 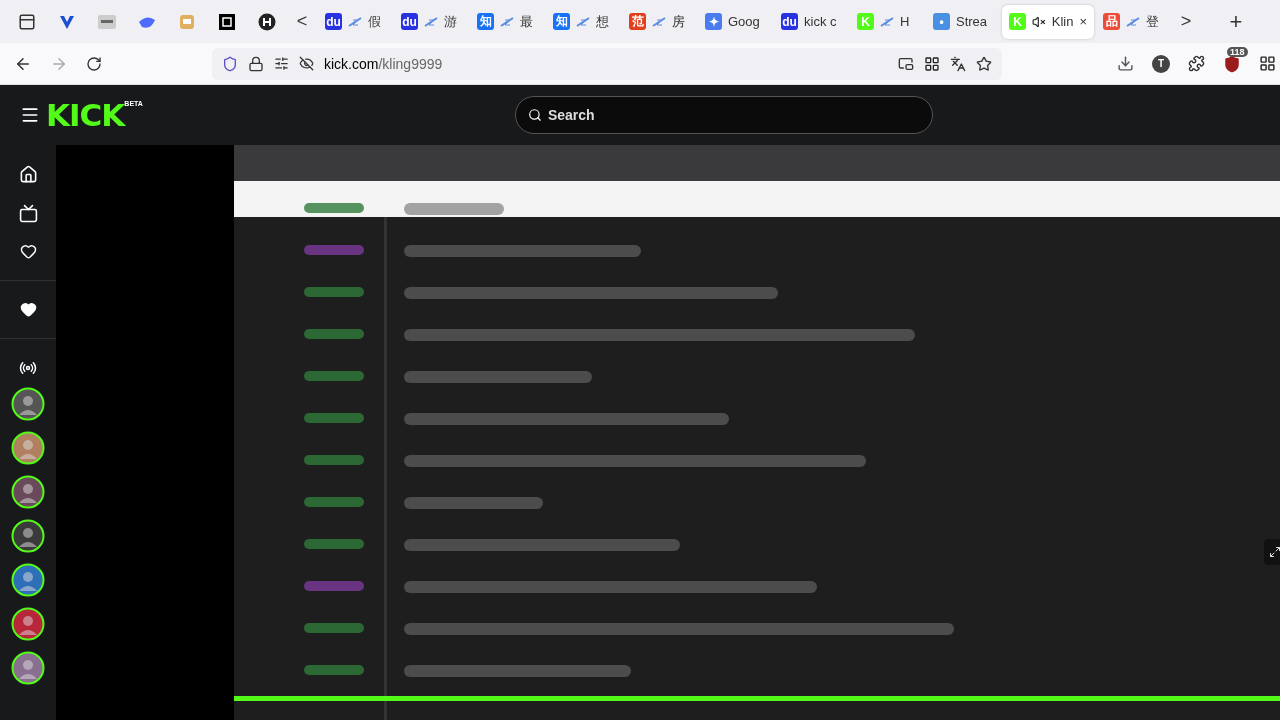 What do you see at coordinates (941, 22) in the screenshot?
I see `favicon: •` at bounding box center [941, 22].